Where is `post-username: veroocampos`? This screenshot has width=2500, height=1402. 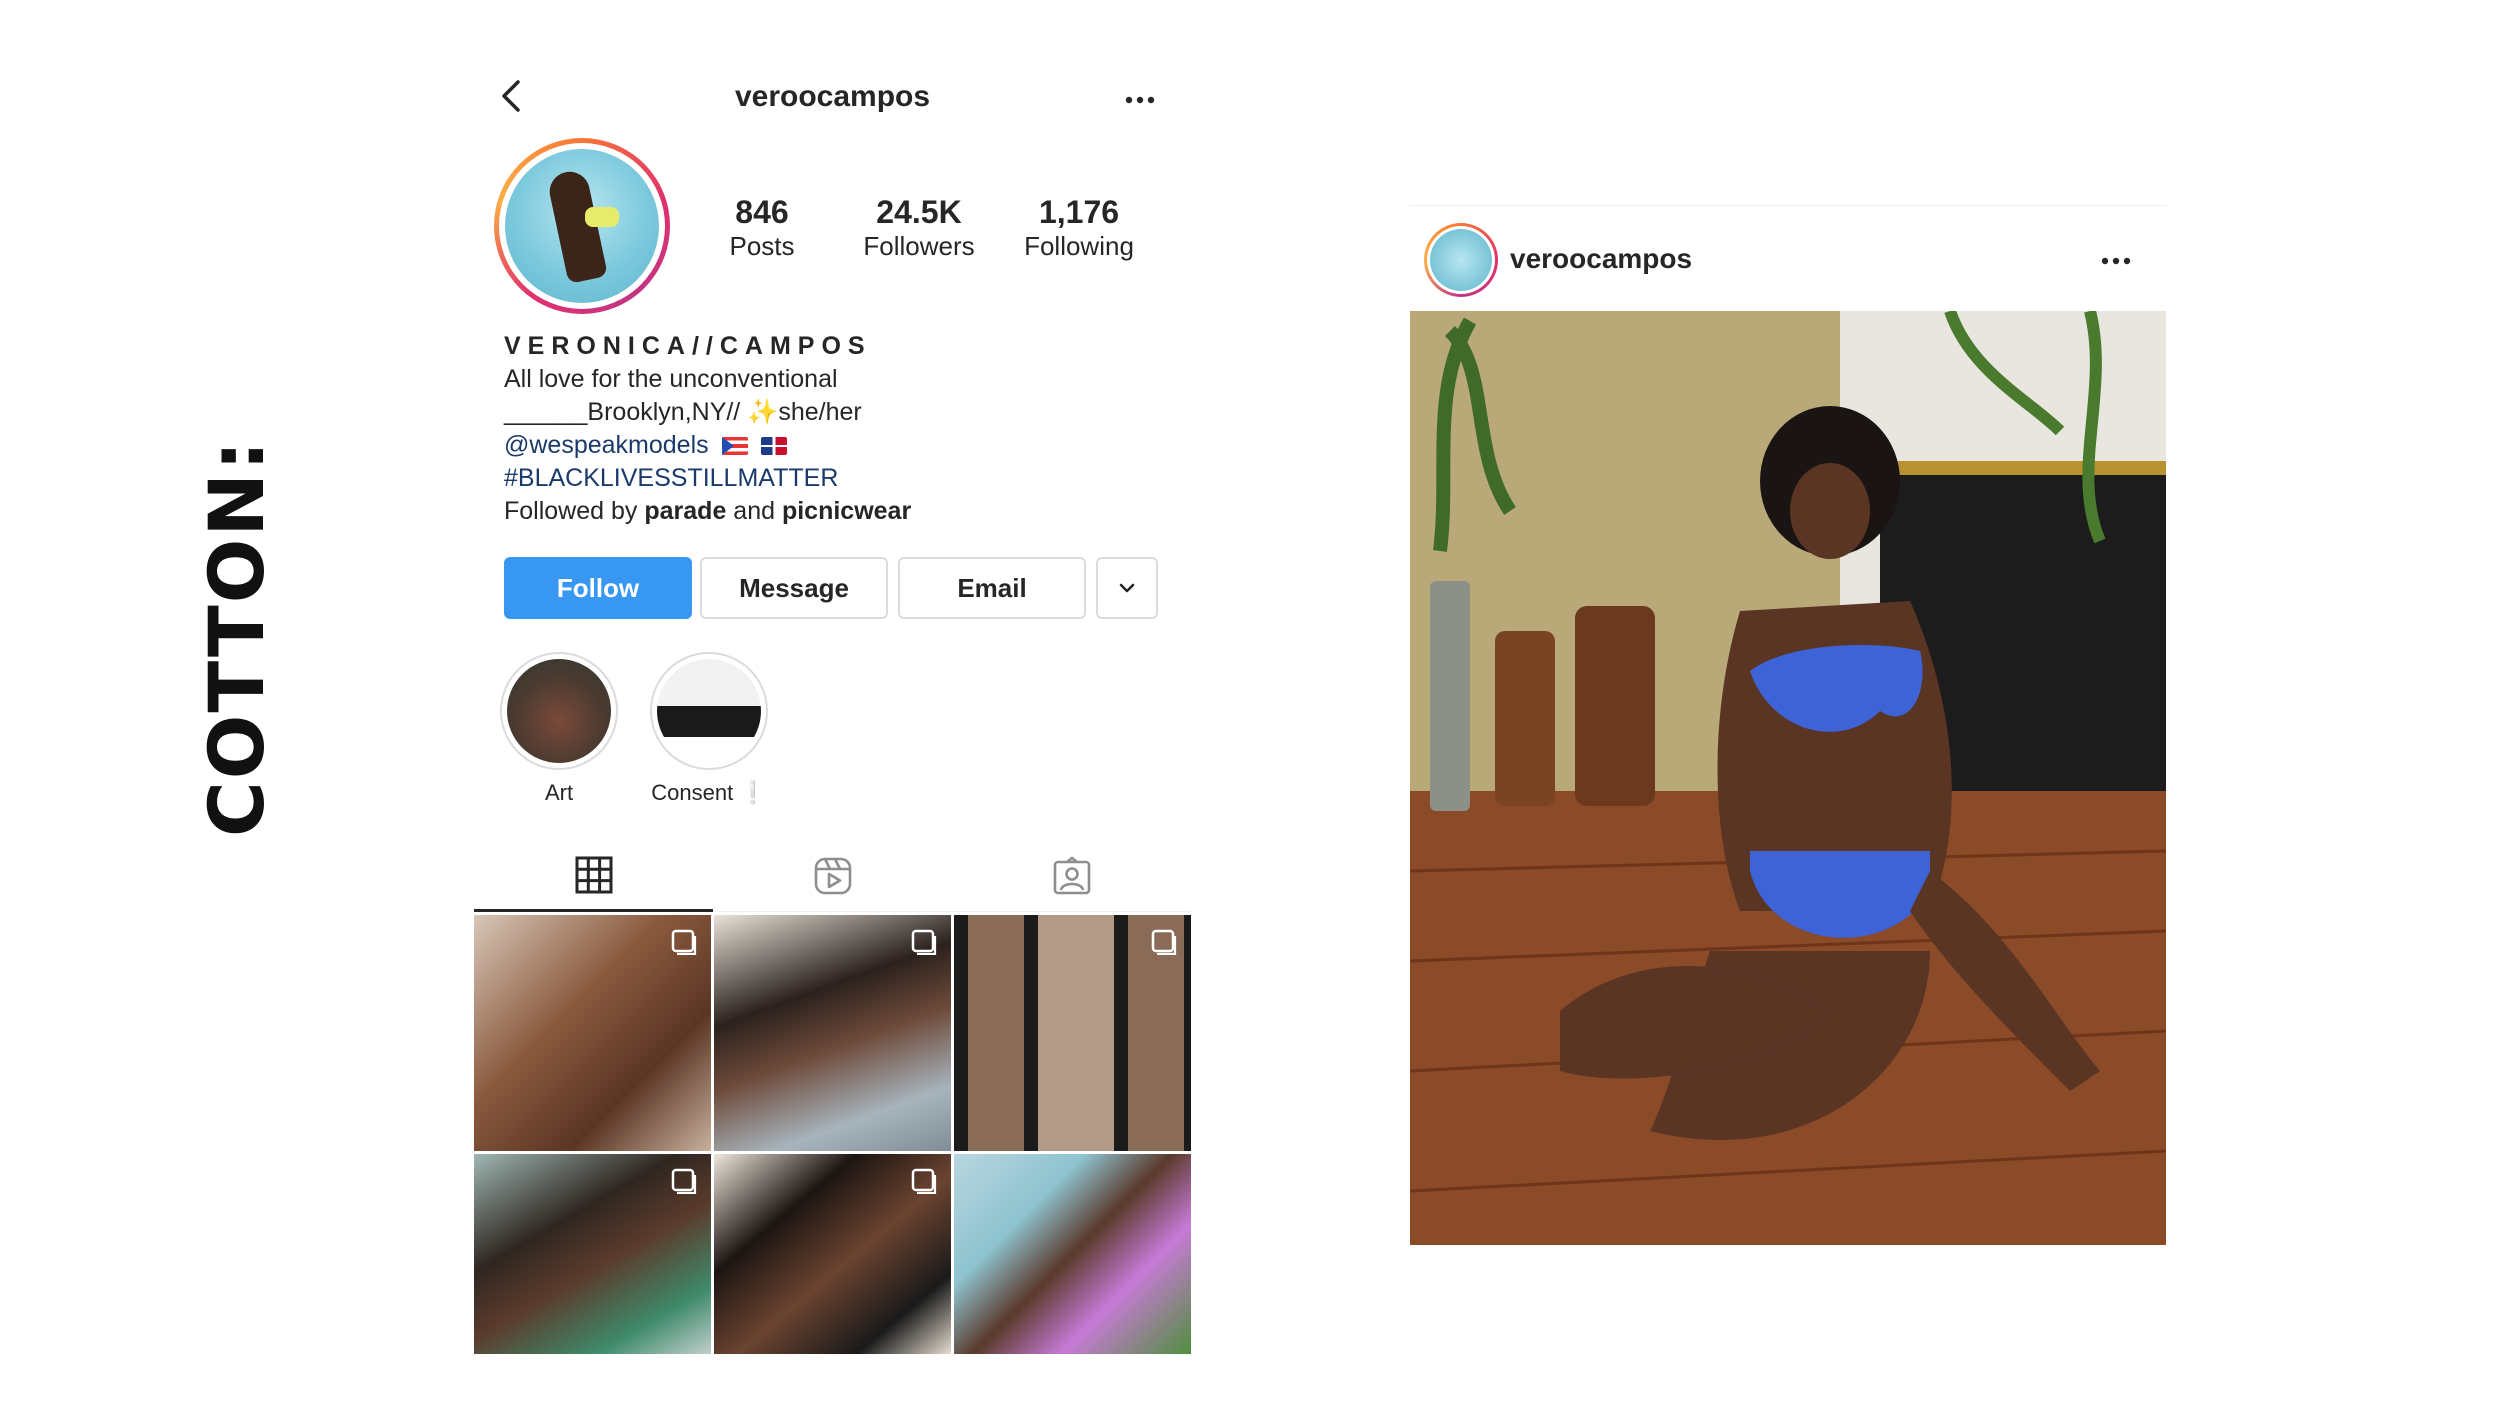 post-username: veroocampos is located at coordinates (1601, 259).